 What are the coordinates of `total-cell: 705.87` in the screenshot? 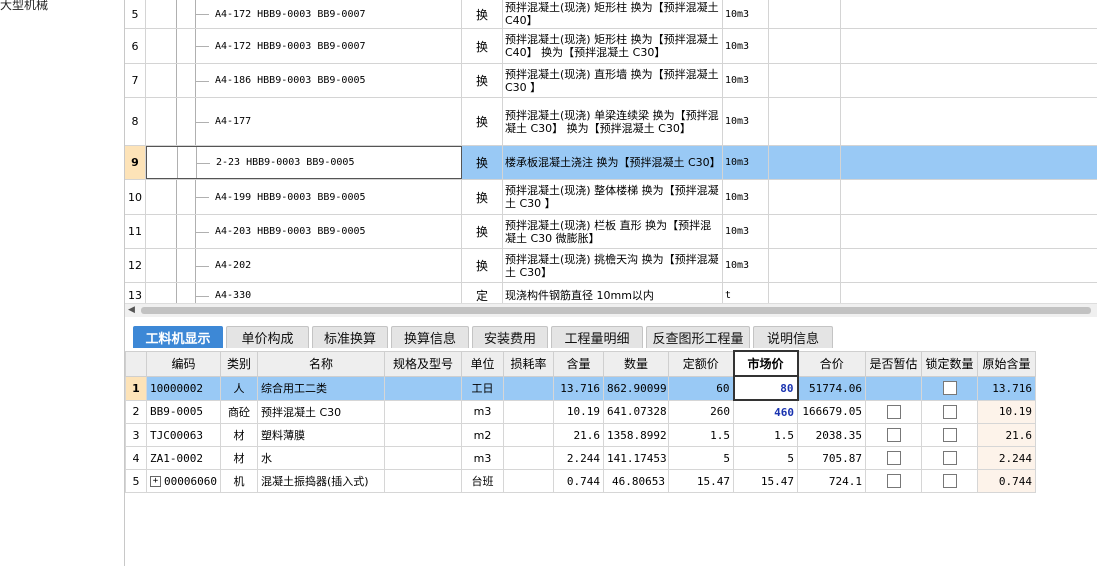 It's located at (831, 458).